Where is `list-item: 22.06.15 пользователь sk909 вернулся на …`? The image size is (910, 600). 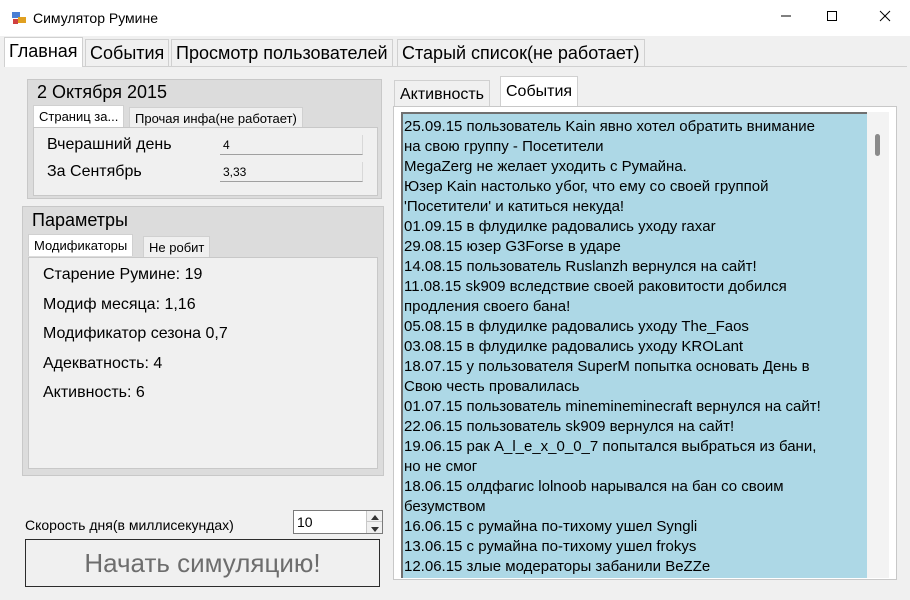 list-item: 22.06.15 пользователь sk909 вернулся на … is located at coordinates (569, 426).